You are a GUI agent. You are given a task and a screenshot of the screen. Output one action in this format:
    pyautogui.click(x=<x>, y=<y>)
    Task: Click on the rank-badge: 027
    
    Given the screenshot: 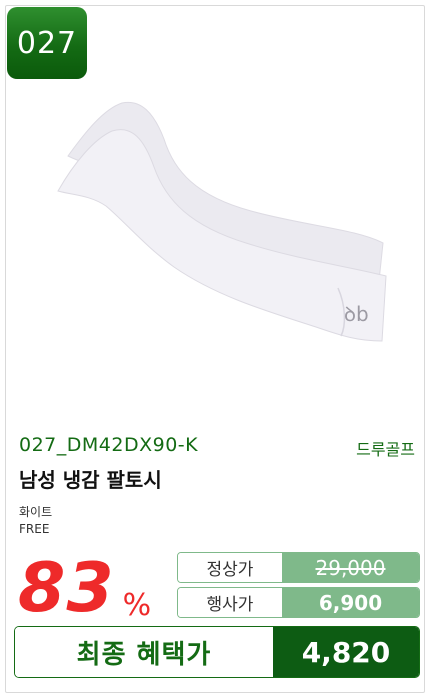 What is the action you would take?
    pyautogui.click(x=47, y=43)
    